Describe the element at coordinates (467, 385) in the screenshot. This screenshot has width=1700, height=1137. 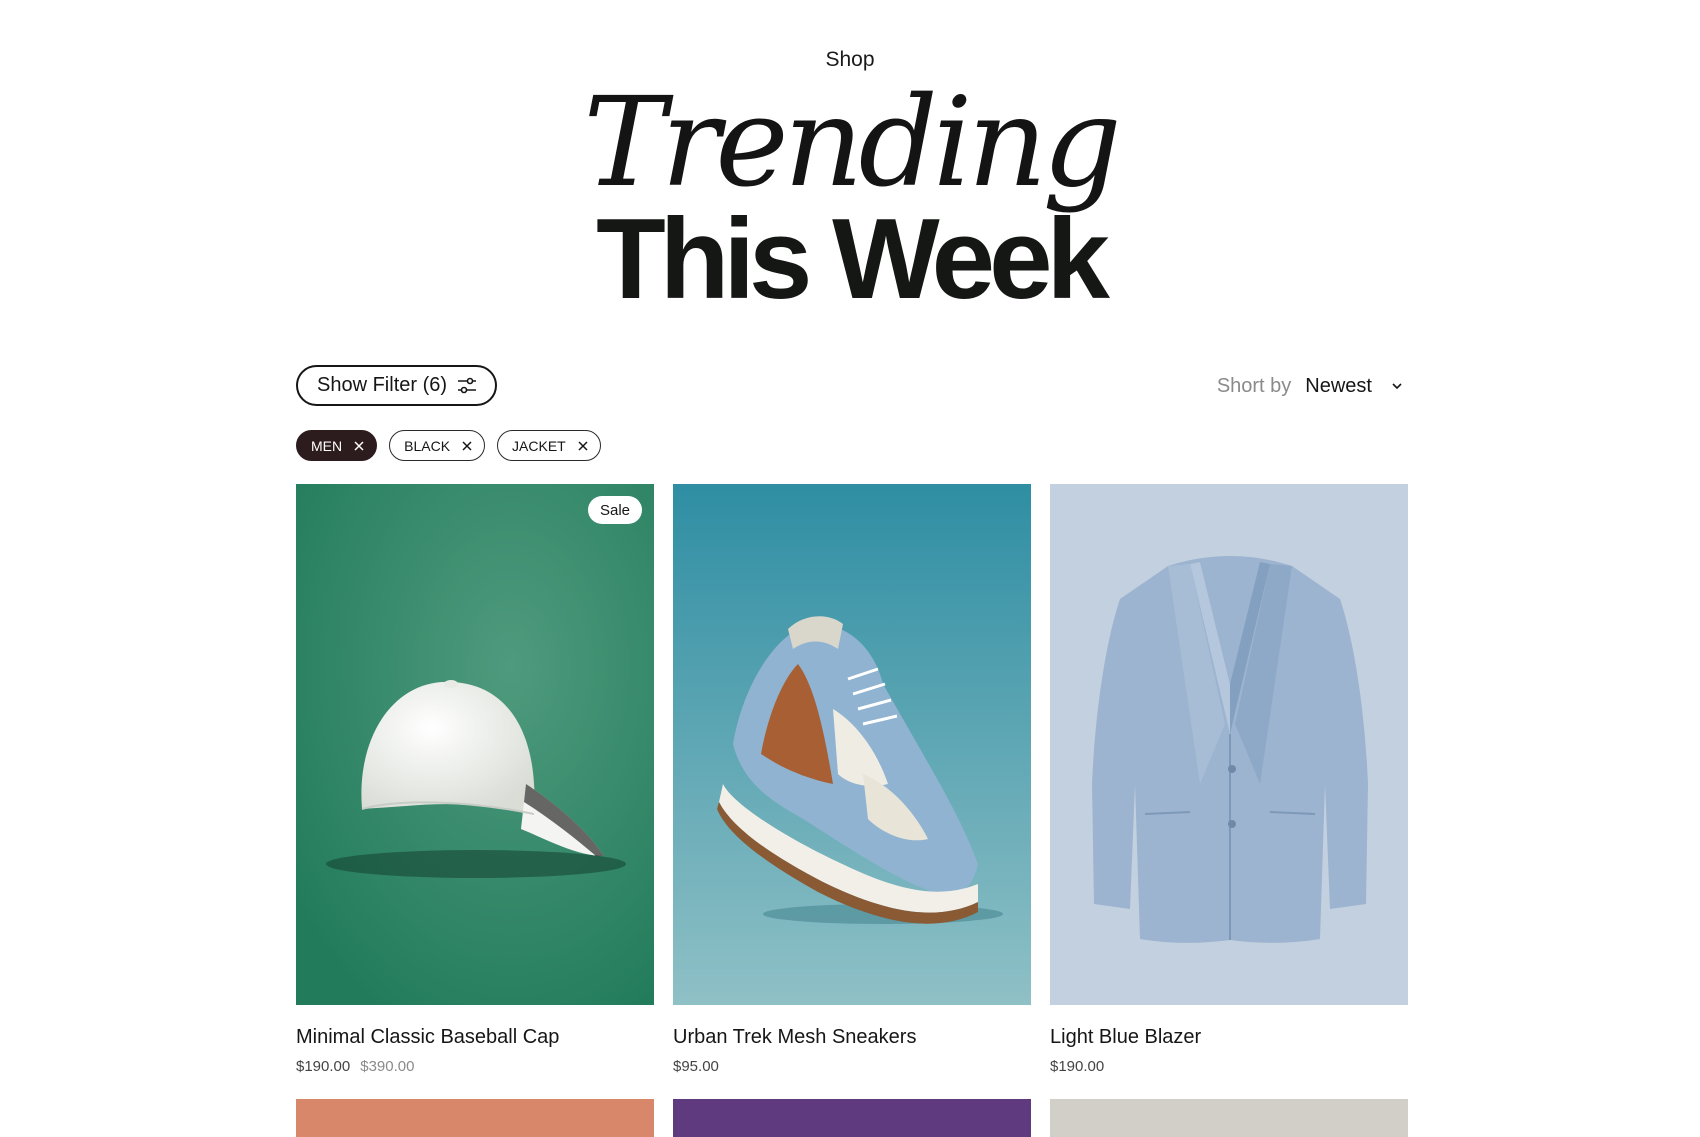
I see `sliders-icon` at that location.